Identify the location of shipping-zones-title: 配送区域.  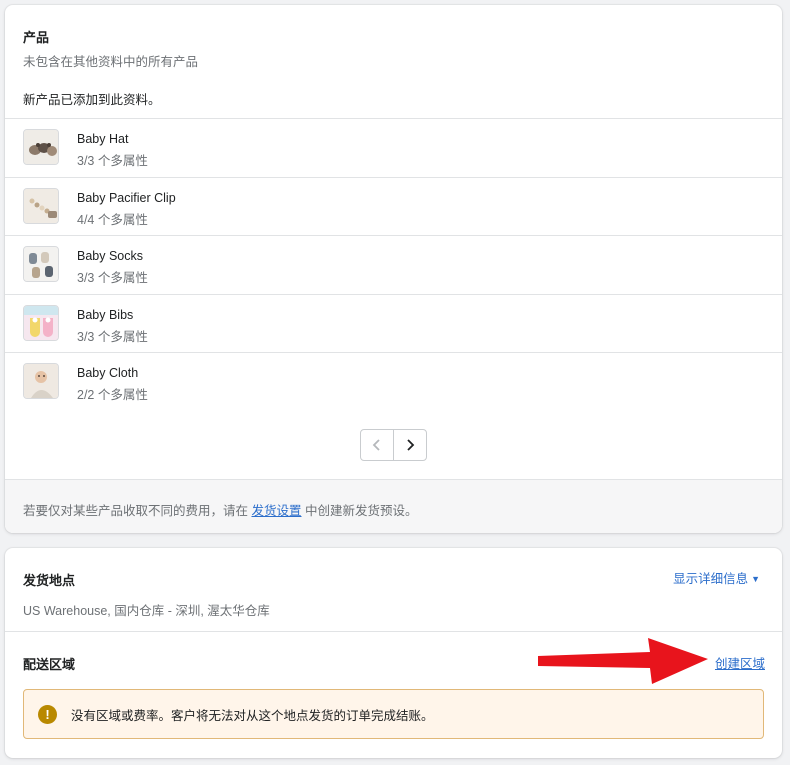
(49, 664).